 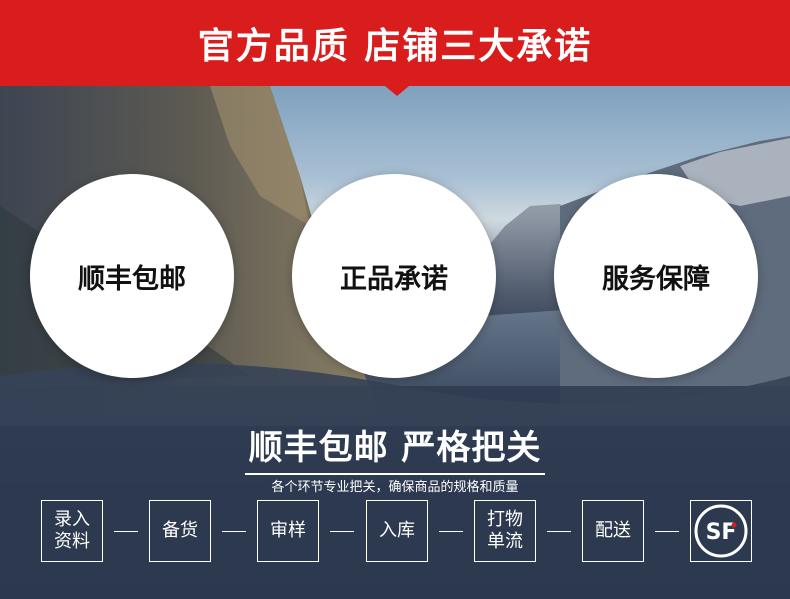 I want to click on step-box-warehouse: 入库, so click(x=397, y=531).